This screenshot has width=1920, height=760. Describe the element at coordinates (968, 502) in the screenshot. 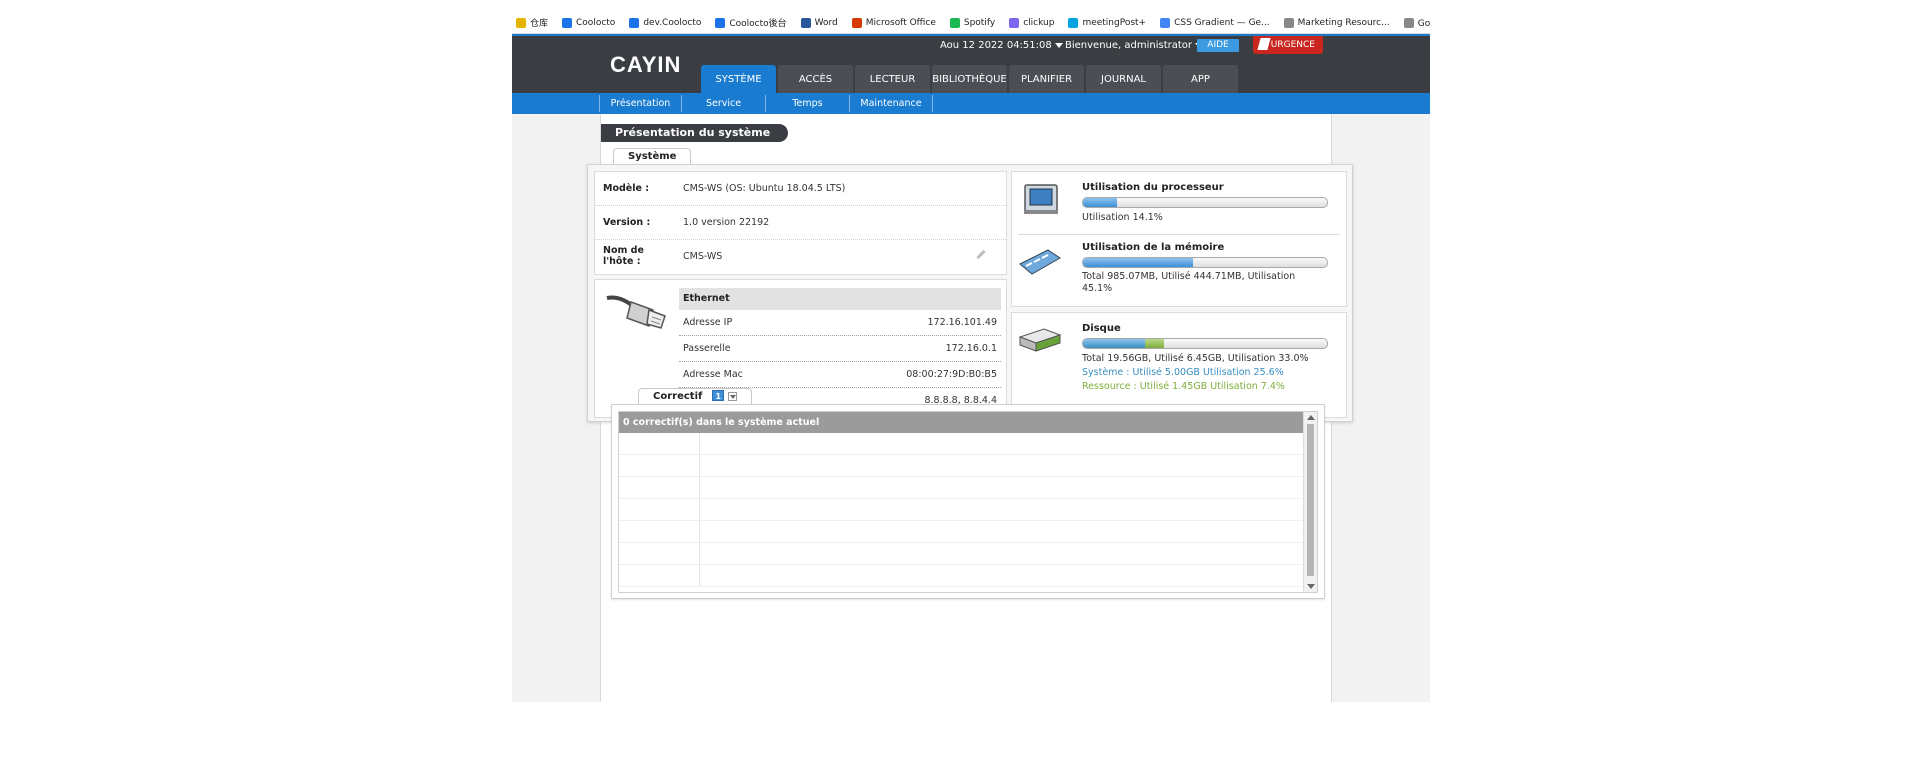

I see `patch-table: 0 correctif(s) dans le système actuel` at that location.